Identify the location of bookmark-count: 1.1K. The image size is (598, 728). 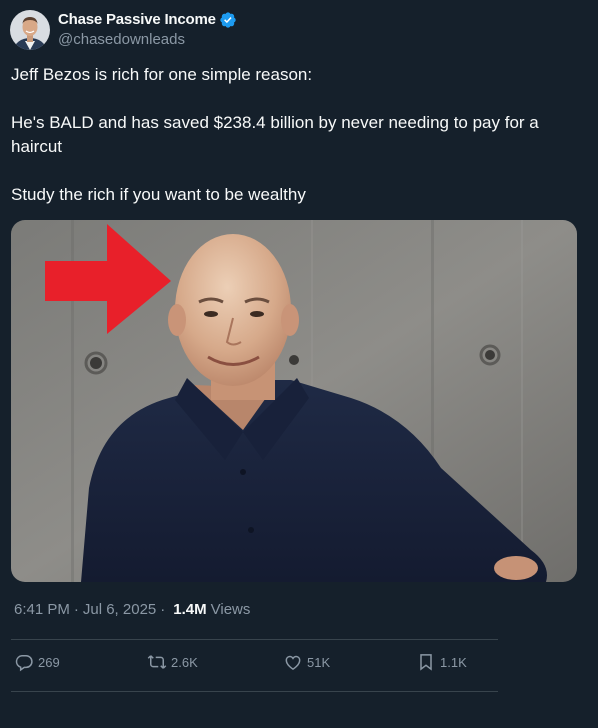
(453, 662).